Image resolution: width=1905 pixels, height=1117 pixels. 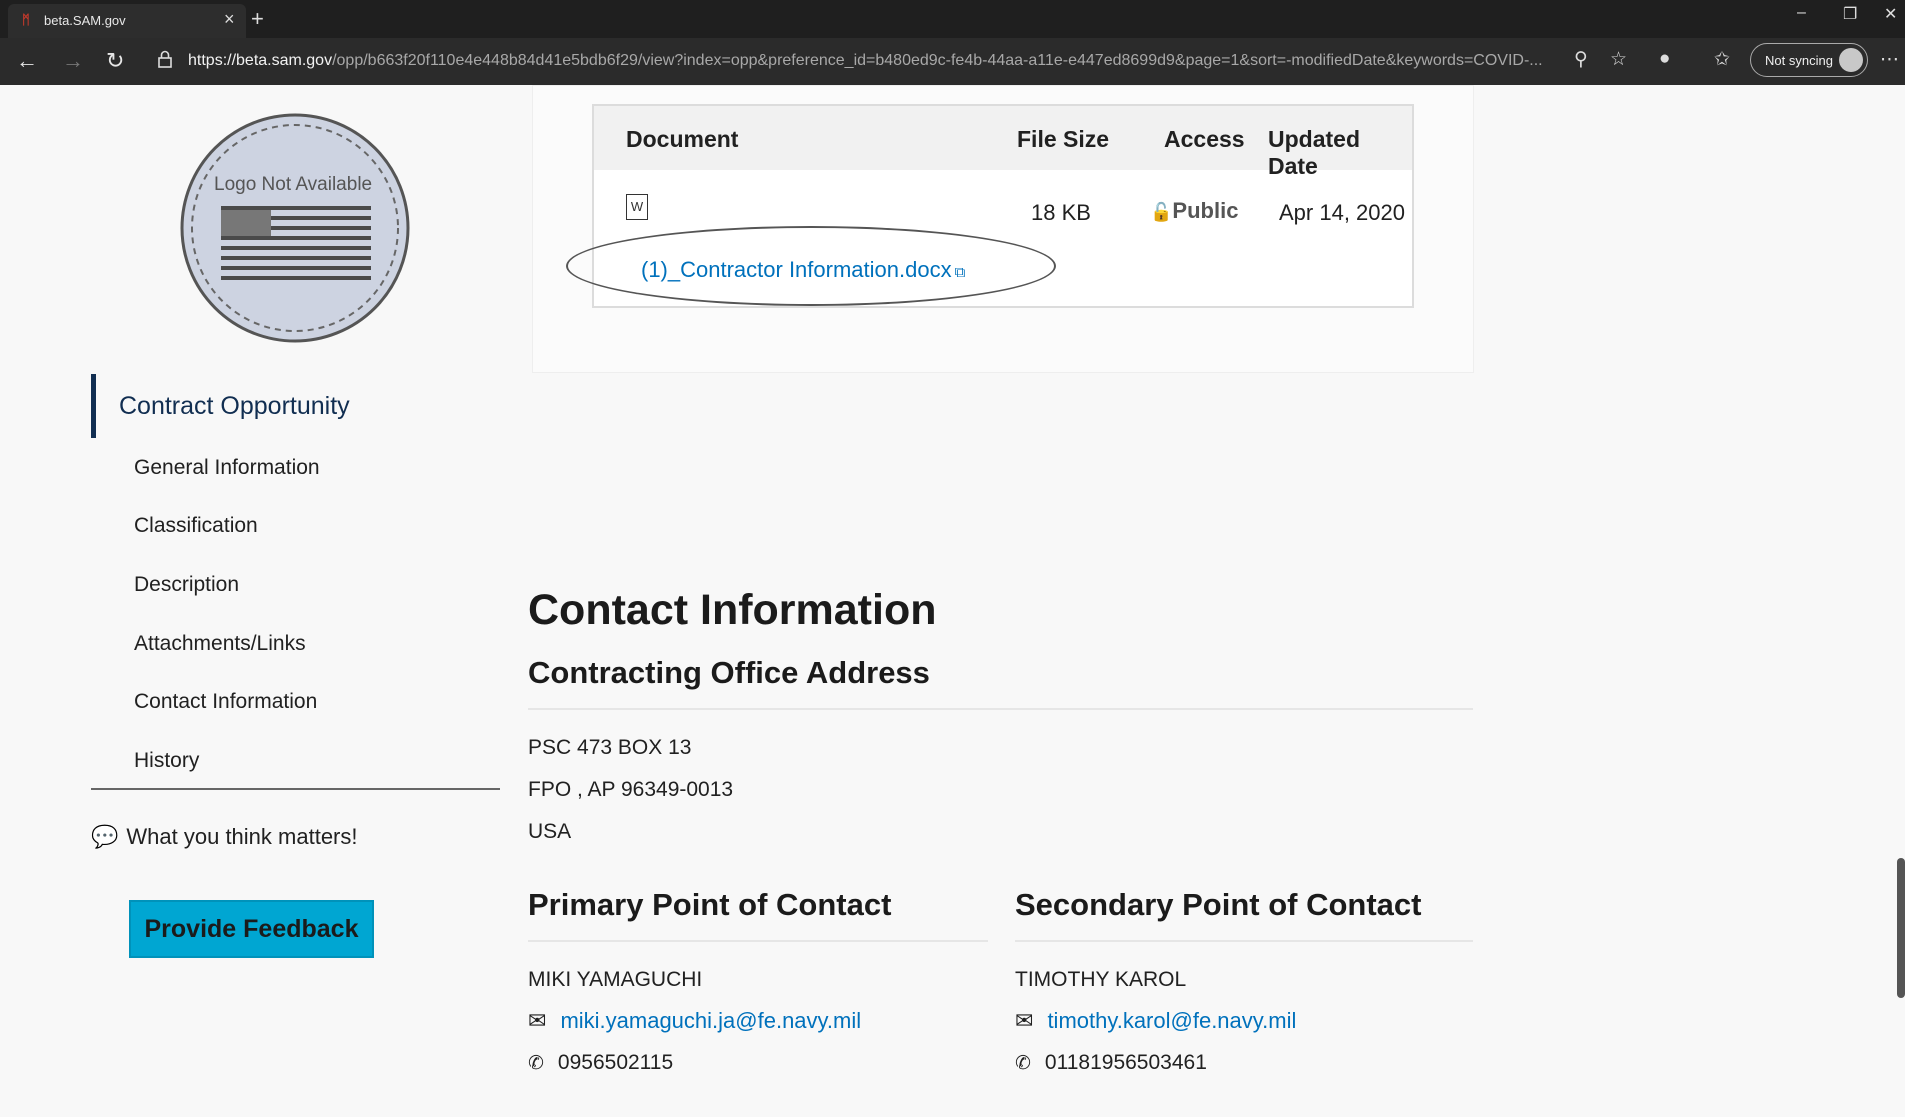 I want to click on favorite-star-icon: ☆, so click(x=1618, y=59).